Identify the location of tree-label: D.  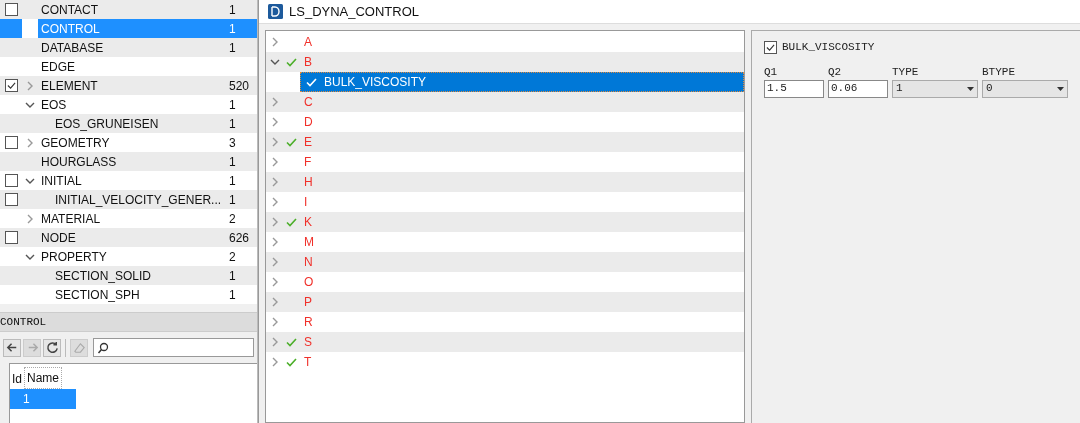
(308, 122).